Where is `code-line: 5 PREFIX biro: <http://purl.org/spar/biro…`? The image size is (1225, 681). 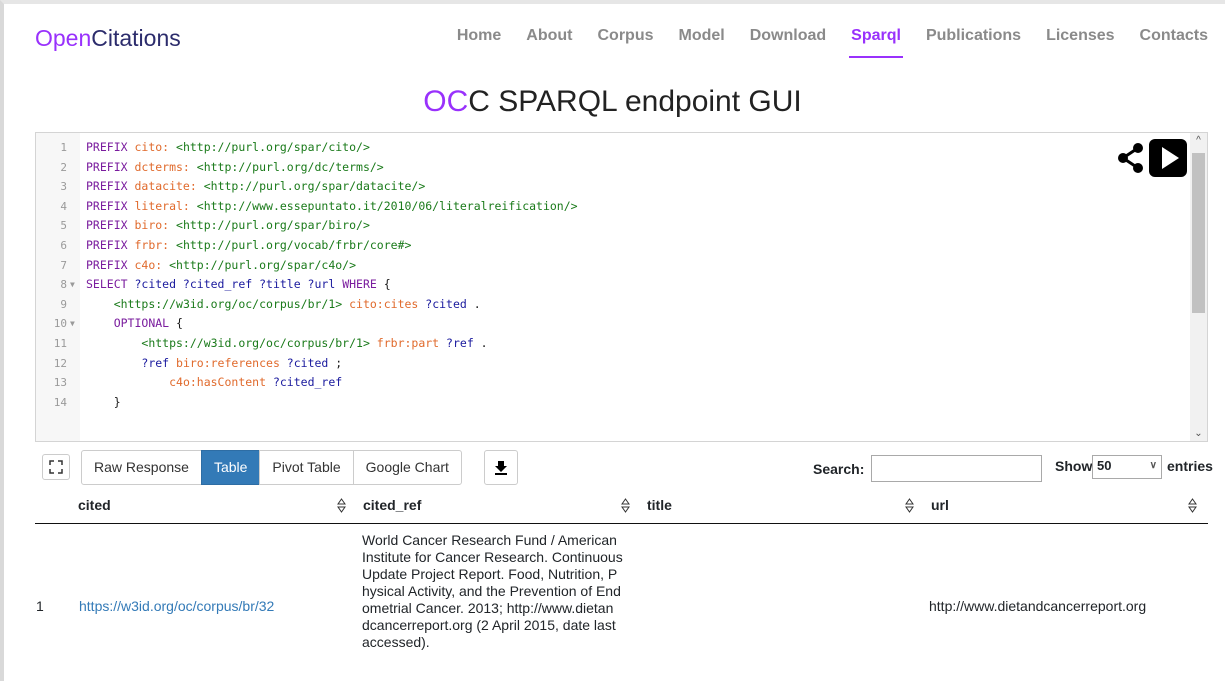
code-line: 5 PREFIX biro: <http://purl.org/spar/biro… is located at coordinates (611, 225).